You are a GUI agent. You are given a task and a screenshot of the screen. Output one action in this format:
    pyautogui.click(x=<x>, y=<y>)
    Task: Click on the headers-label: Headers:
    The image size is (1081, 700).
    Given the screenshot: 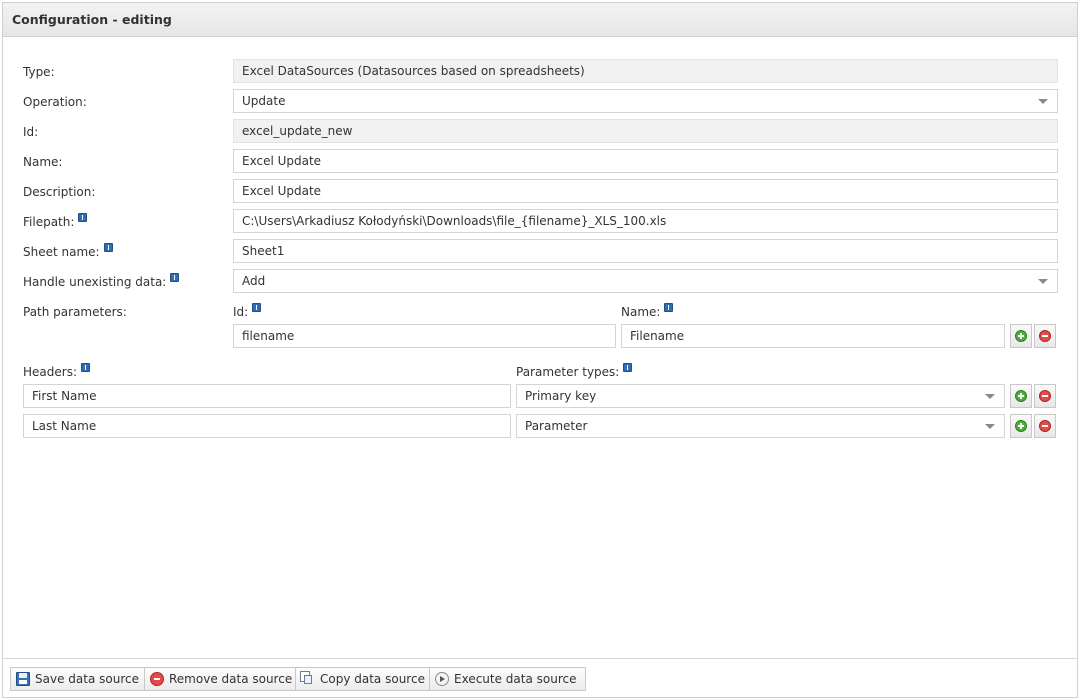 What is the action you would take?
    pyautogui.click(x=50, y=372)
    